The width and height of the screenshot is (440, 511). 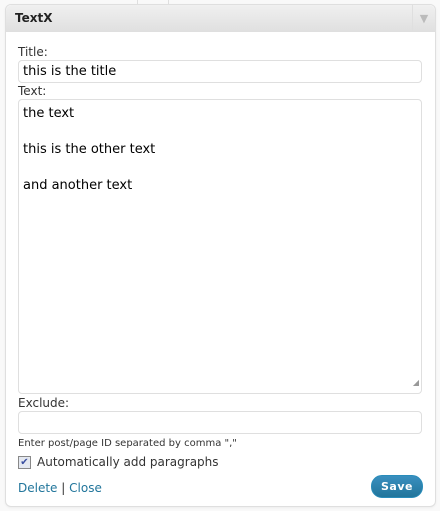 What do you see at coordinates (24, 462) in the screenshot?
I see `auto-paragraphs-checkbox: ✔` at bounding box center [24, 462].